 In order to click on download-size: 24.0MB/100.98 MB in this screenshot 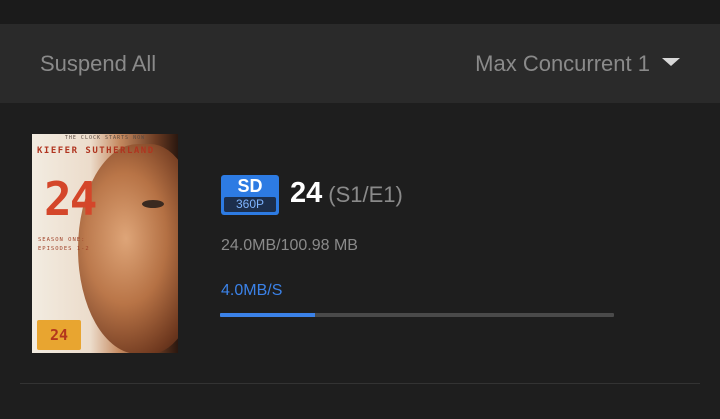, I will do `click(289, 245)`.